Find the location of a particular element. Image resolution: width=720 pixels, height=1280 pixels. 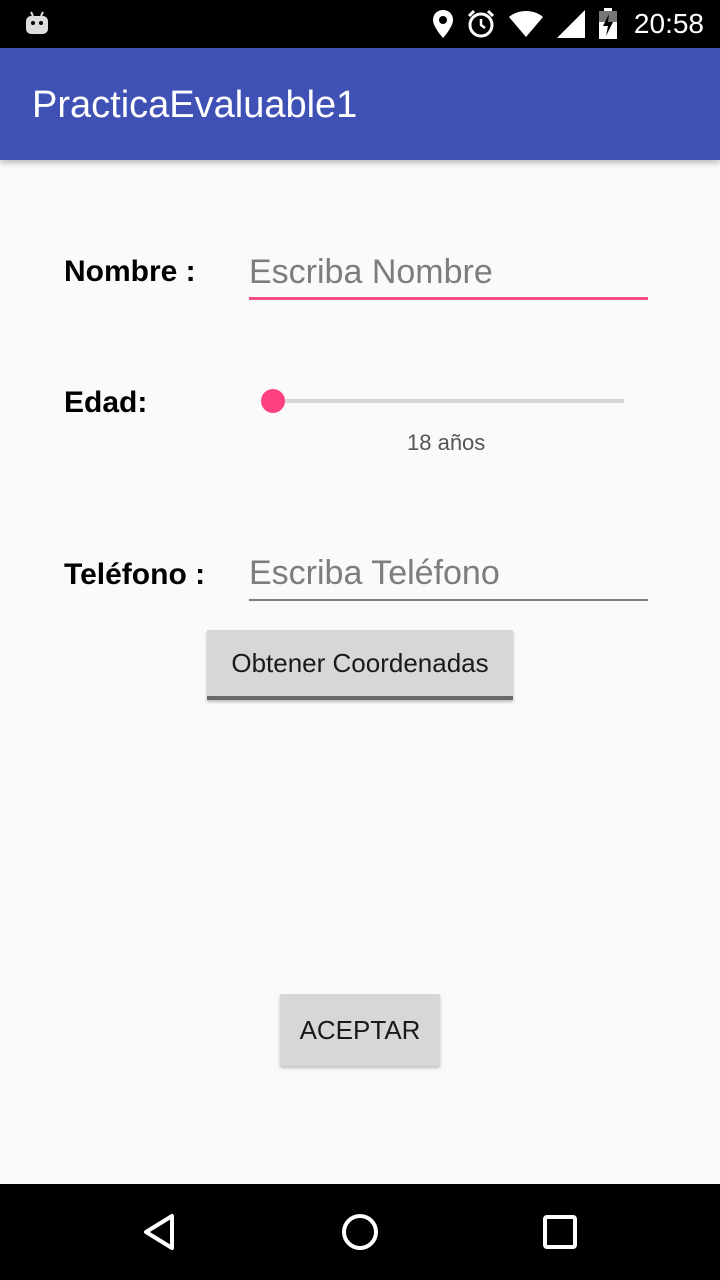

app-title: PracticaEvaluable1 is located at coordinates (195, 105).